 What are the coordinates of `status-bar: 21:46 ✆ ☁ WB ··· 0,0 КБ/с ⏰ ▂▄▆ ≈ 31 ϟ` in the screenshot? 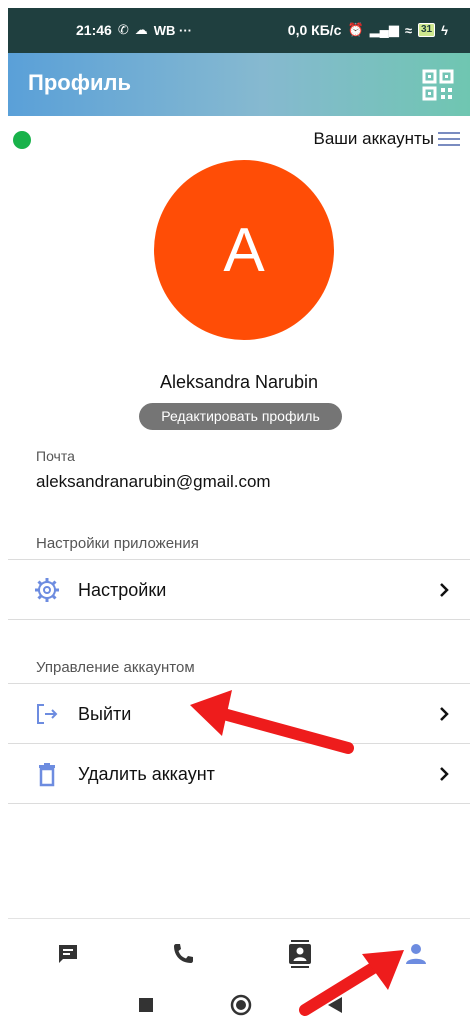 It's located at (239, 30).